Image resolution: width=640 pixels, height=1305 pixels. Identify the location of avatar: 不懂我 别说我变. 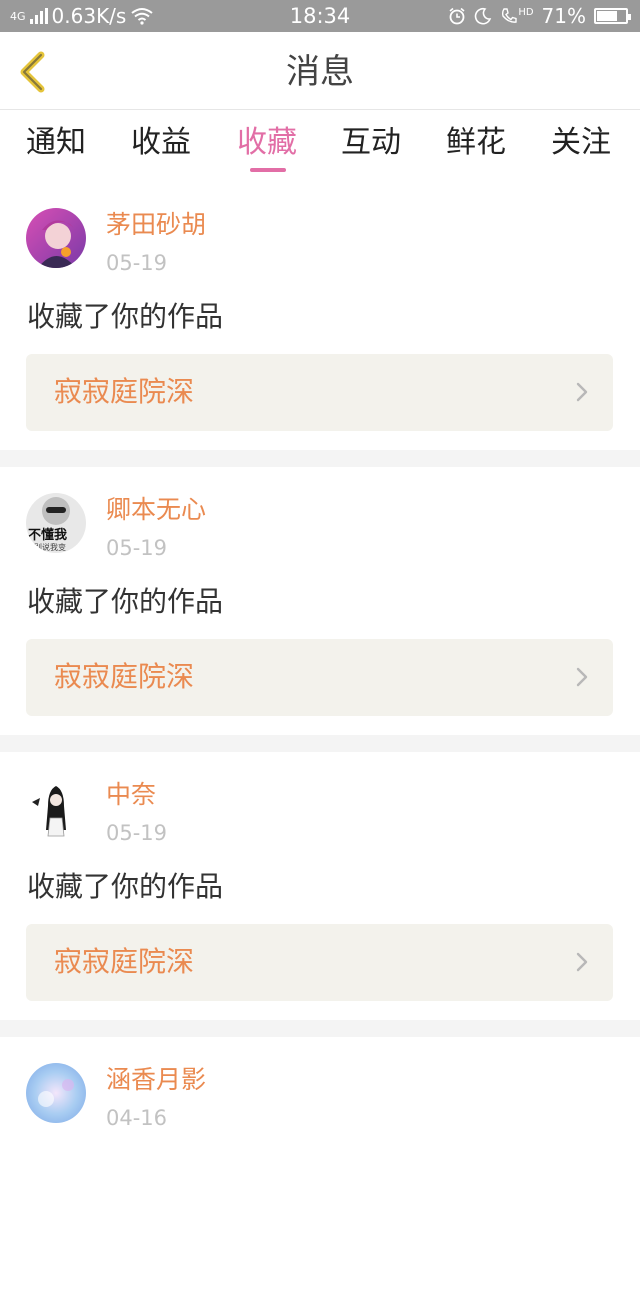
(56, 523).